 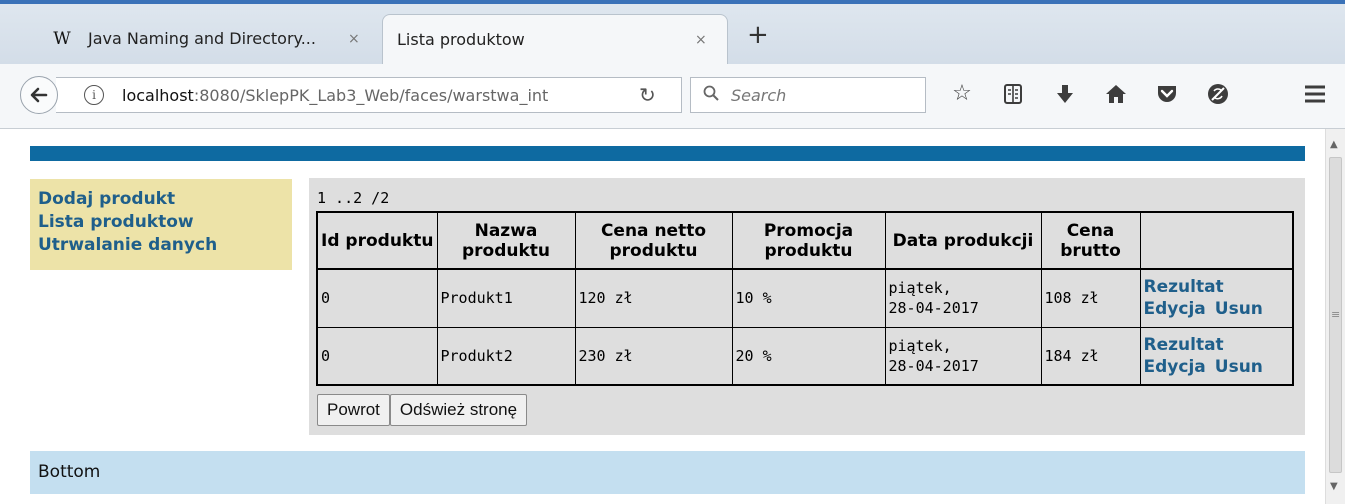 I want to click on new-tab-button: +, so click(x=758, y=35).